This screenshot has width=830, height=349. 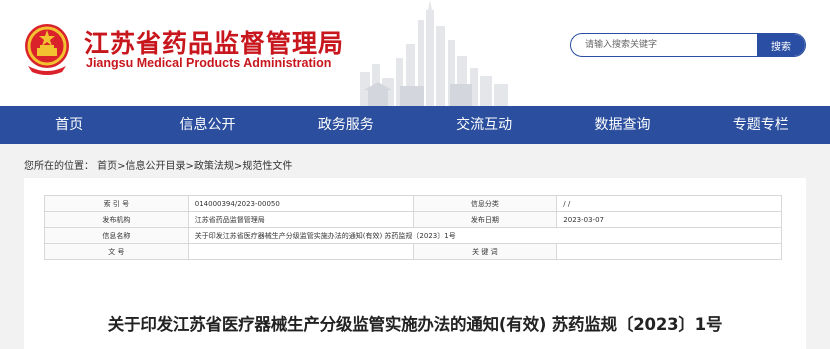 What do you see at coordinates (207, 125) in the screenshot?
I see `nav-item-info-disclosure: 信息公开` at bounding box center [207, 125].